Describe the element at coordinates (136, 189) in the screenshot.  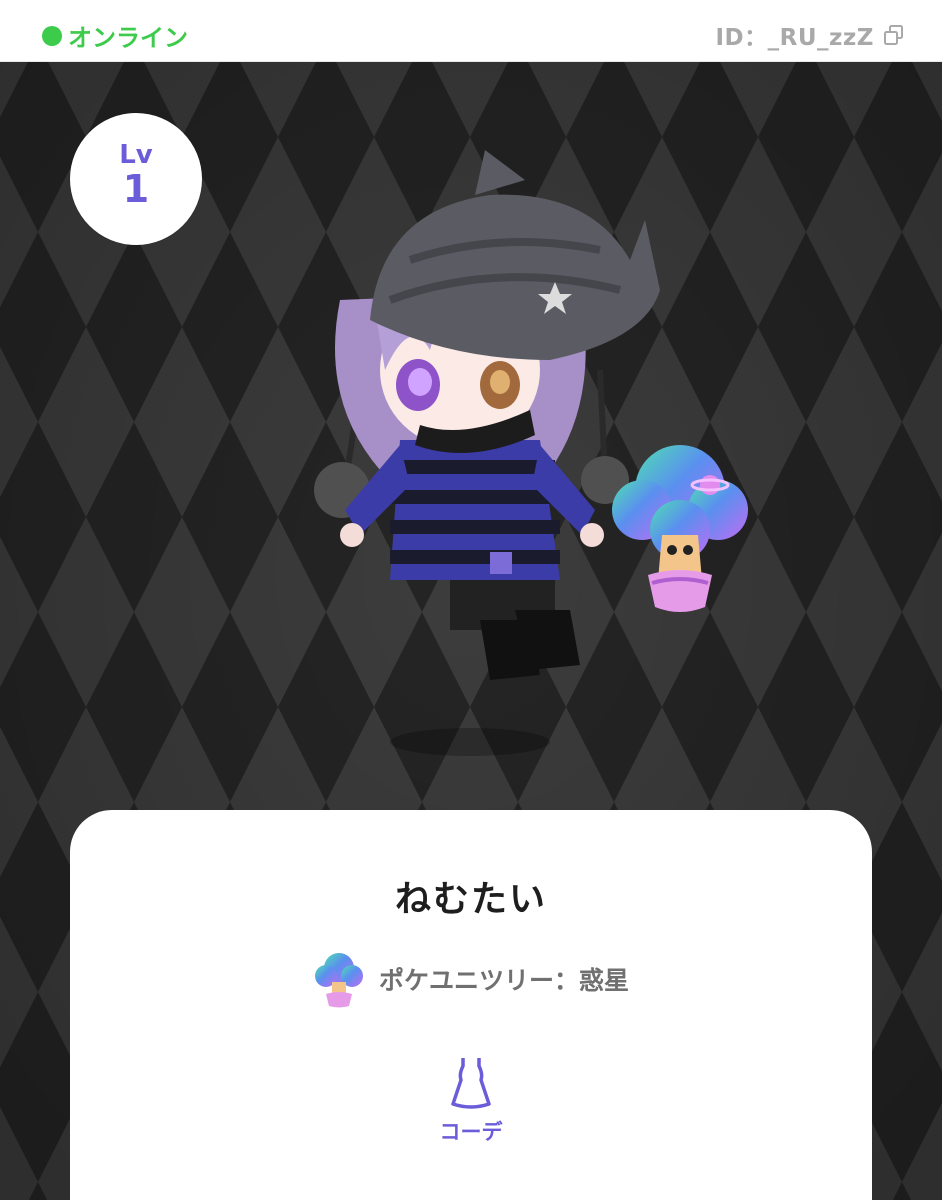
I see `level-value: 1` at that location.